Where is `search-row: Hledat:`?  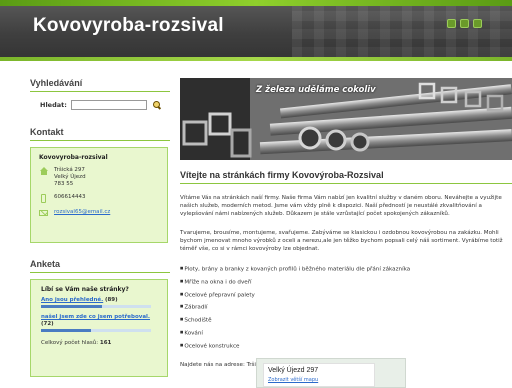
search-row: Hledat: is located at coordinates (105, 105).